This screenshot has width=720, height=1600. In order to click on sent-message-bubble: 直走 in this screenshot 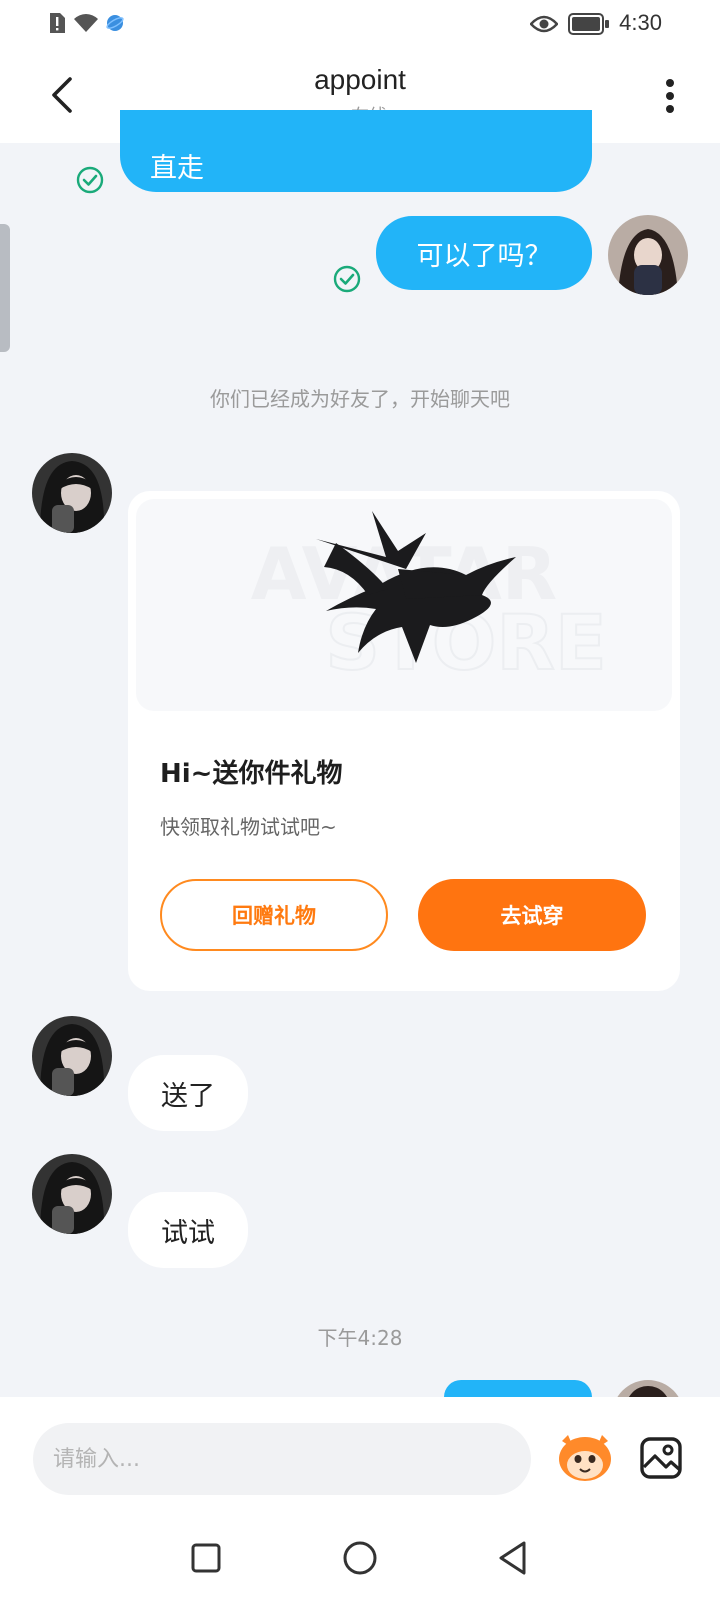, I will do `click(356, 151)`.